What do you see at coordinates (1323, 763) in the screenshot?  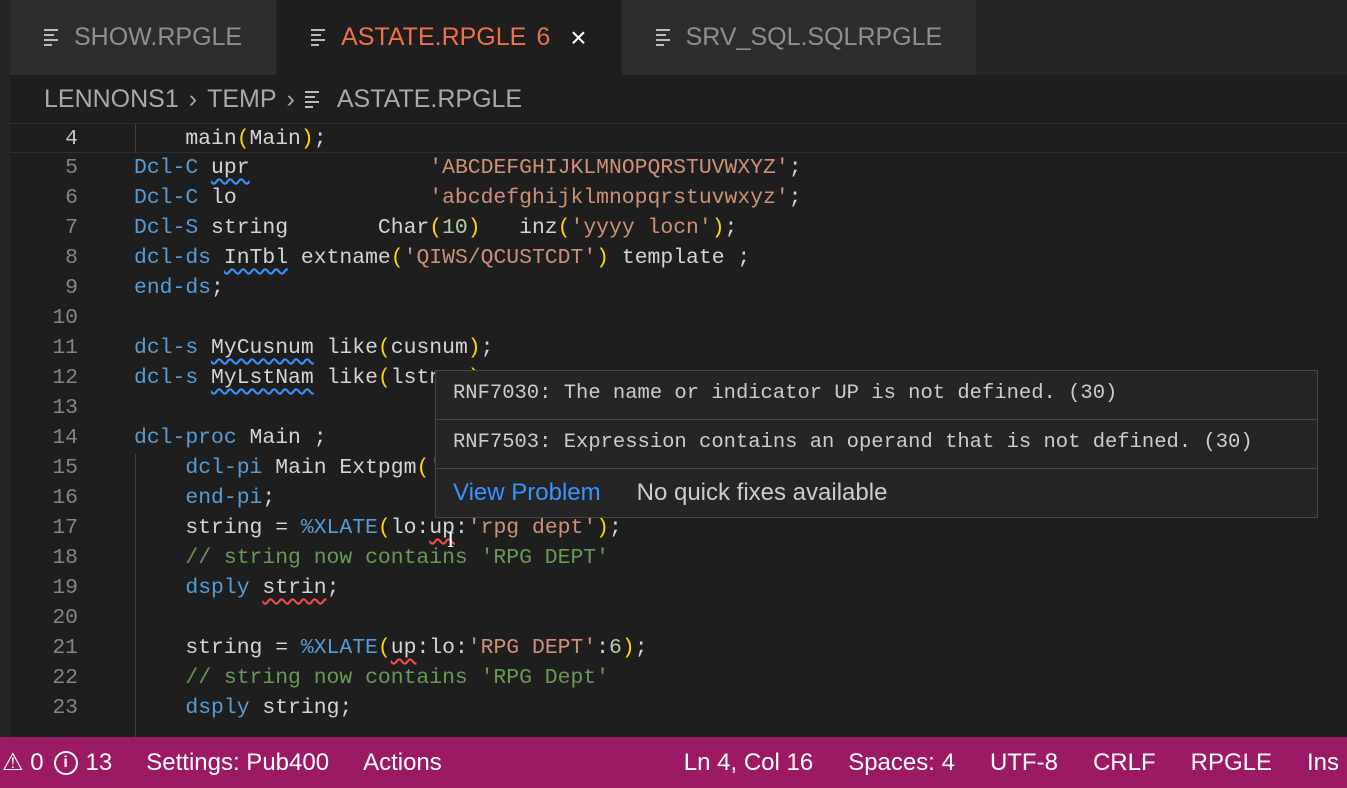 I see `insert-mode: Ins` at bounding box center [1323, 763].